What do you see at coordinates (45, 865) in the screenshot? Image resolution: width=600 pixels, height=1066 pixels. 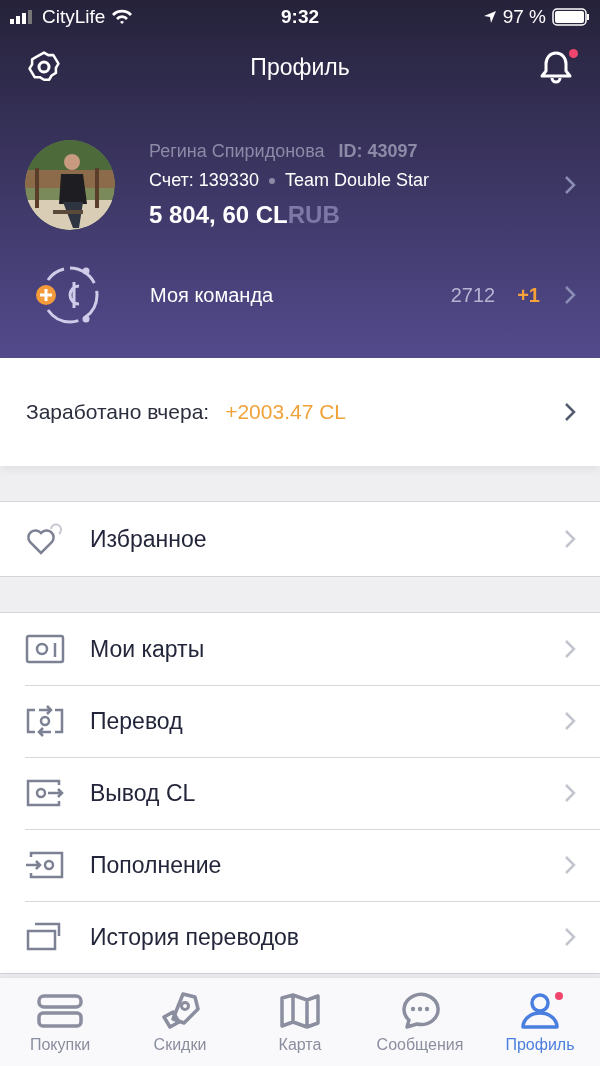 I see `top-up-icon` at bounding box center [45, 865].